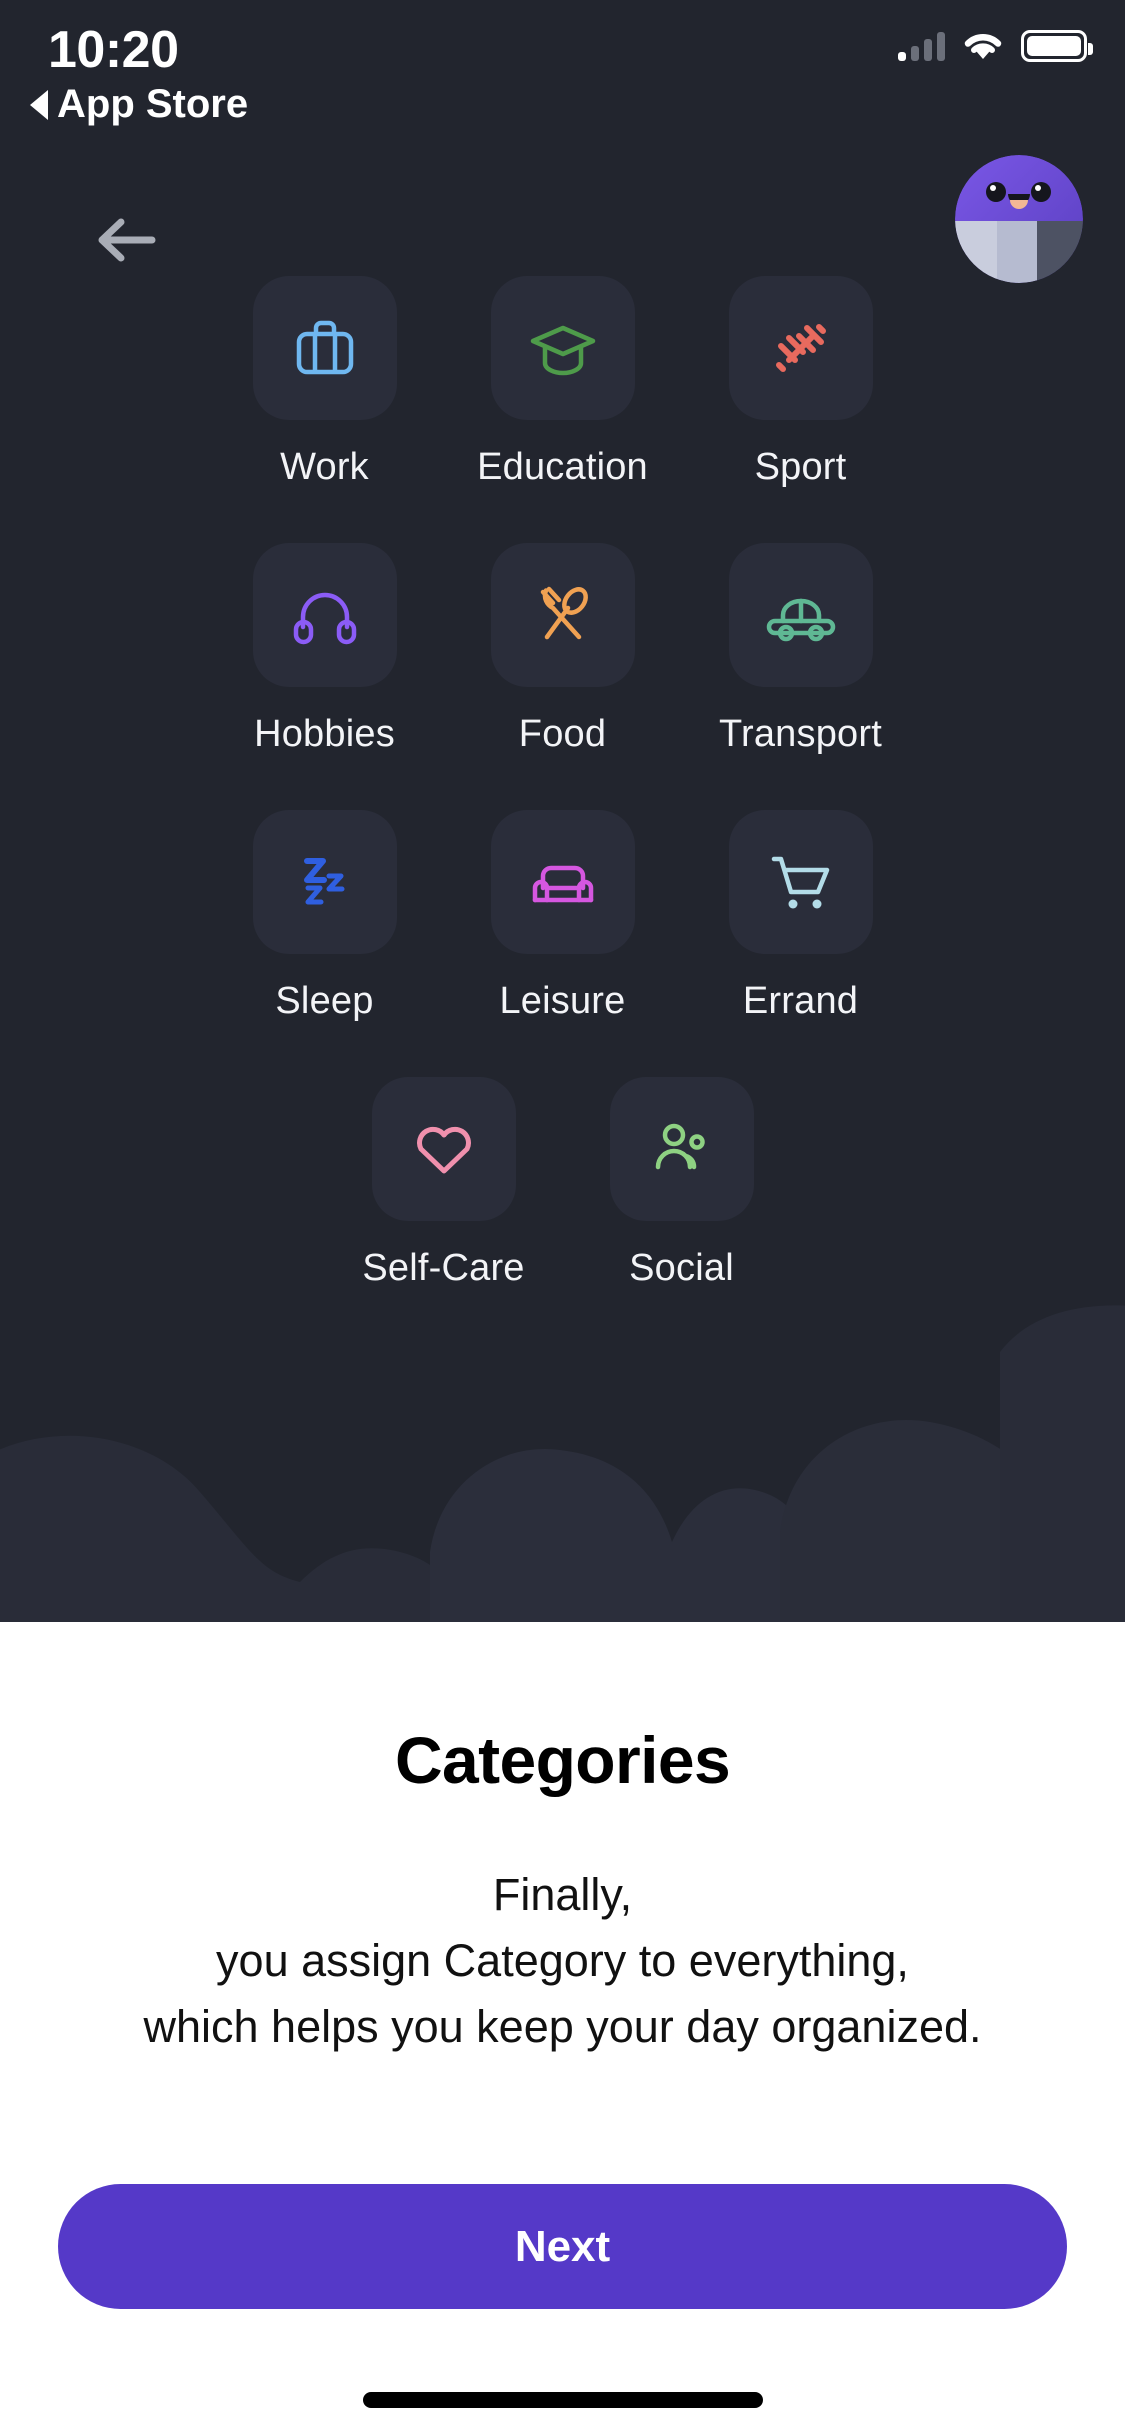 This screenshot has width=1125, height=2436. What do you see at coordinates (113, 50) in the screenshot?
I see `status-time: 10:20` at bounding box center [113, 50].